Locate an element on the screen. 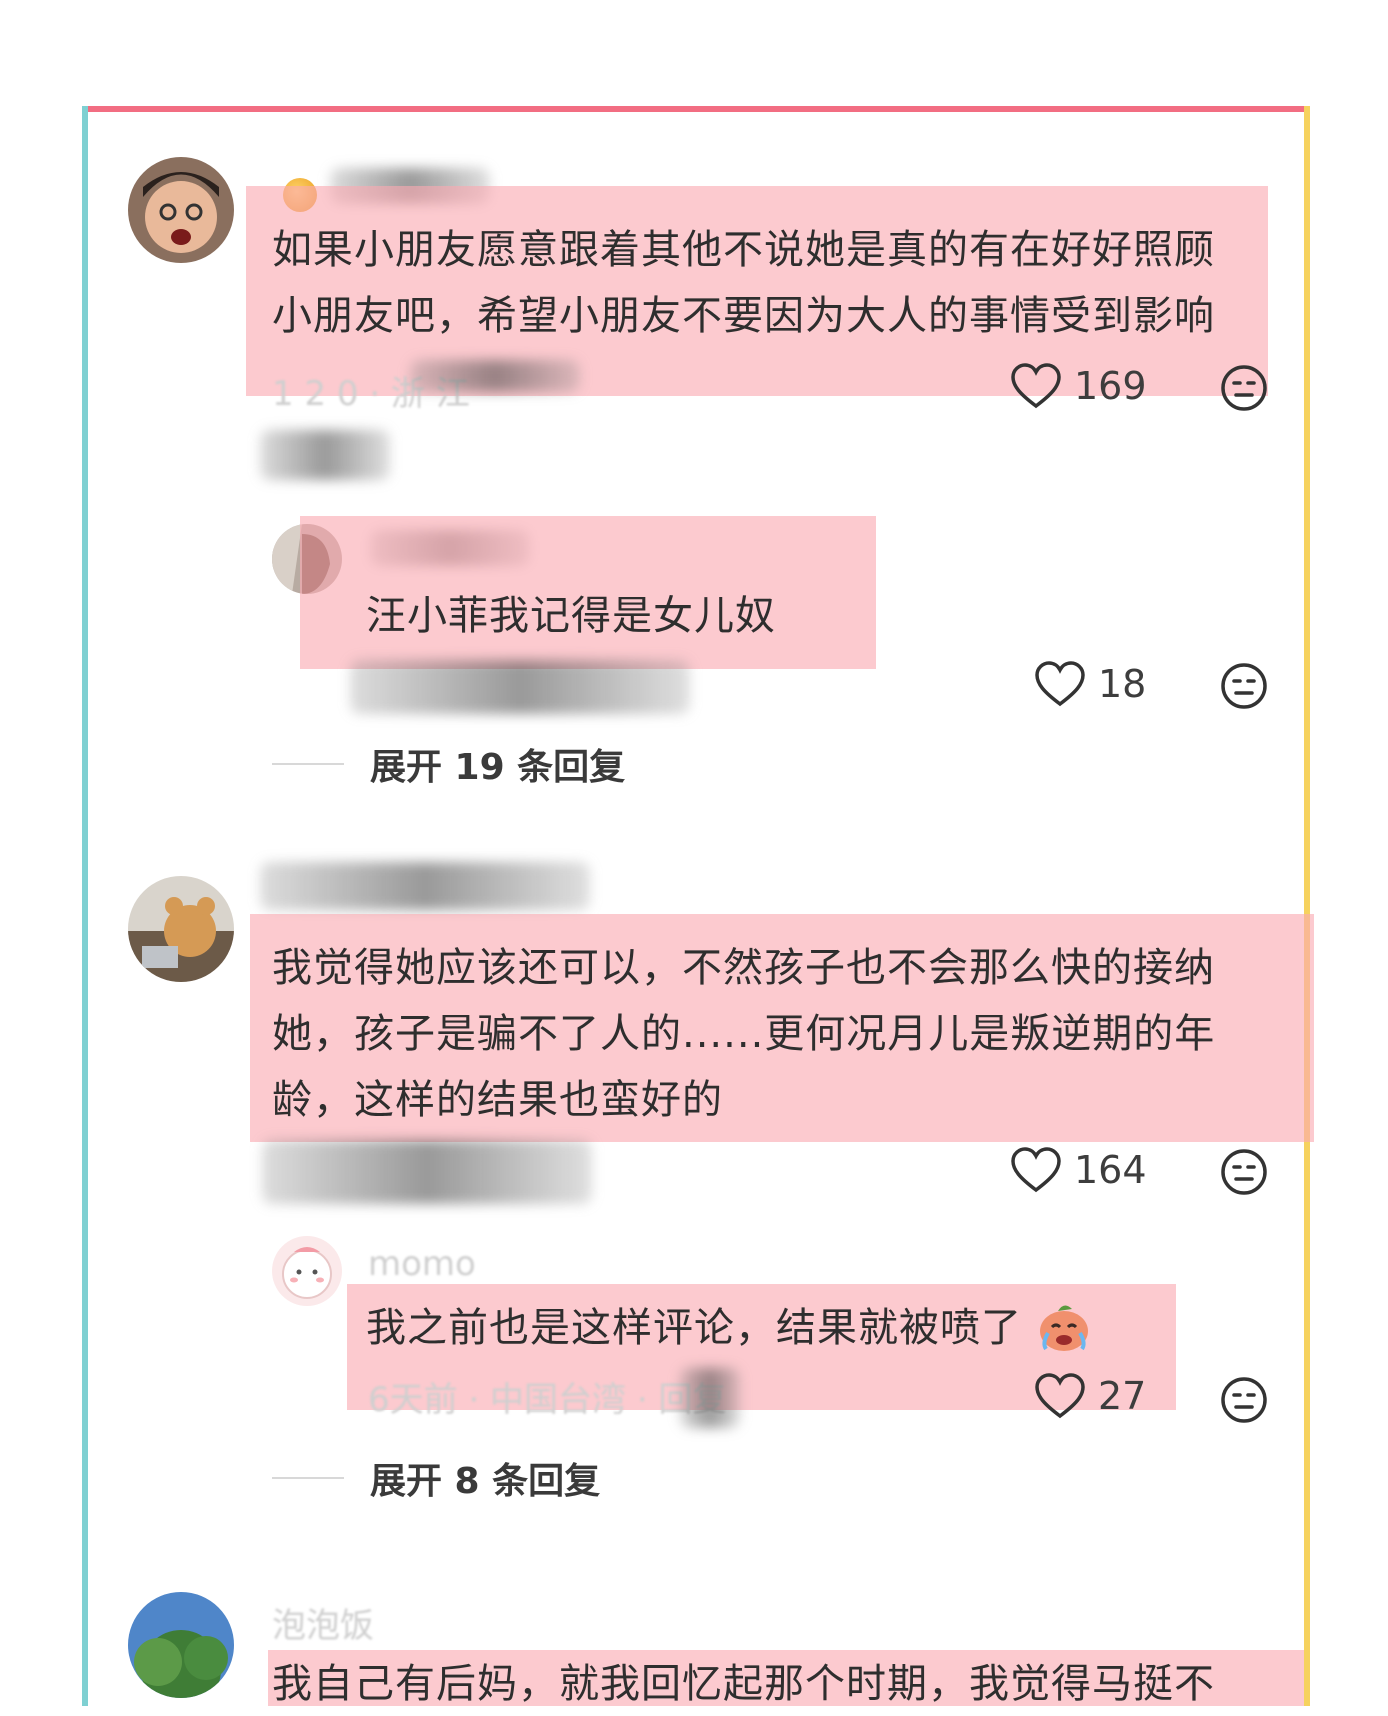  reply-text: 我之前也是这样评论，结果就被喷了 is located at coordinates (729, 1328).